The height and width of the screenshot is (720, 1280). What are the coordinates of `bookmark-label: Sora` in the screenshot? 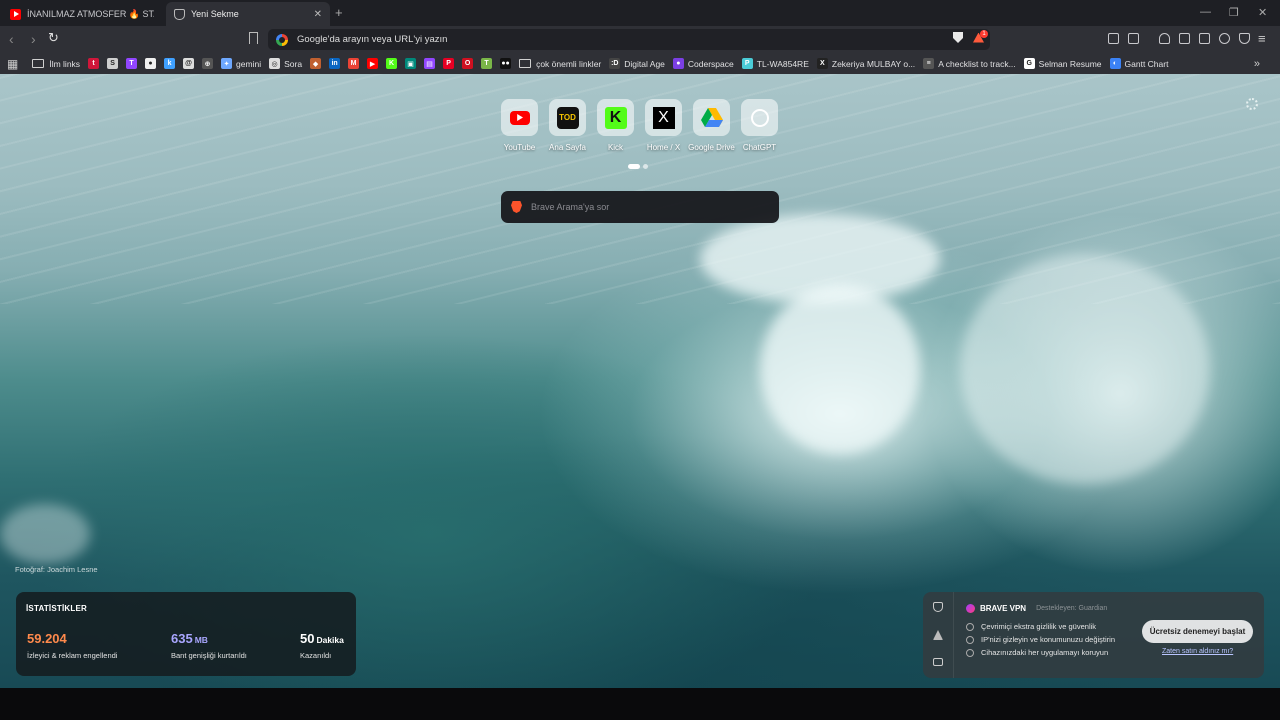 It's located at (293, 63).